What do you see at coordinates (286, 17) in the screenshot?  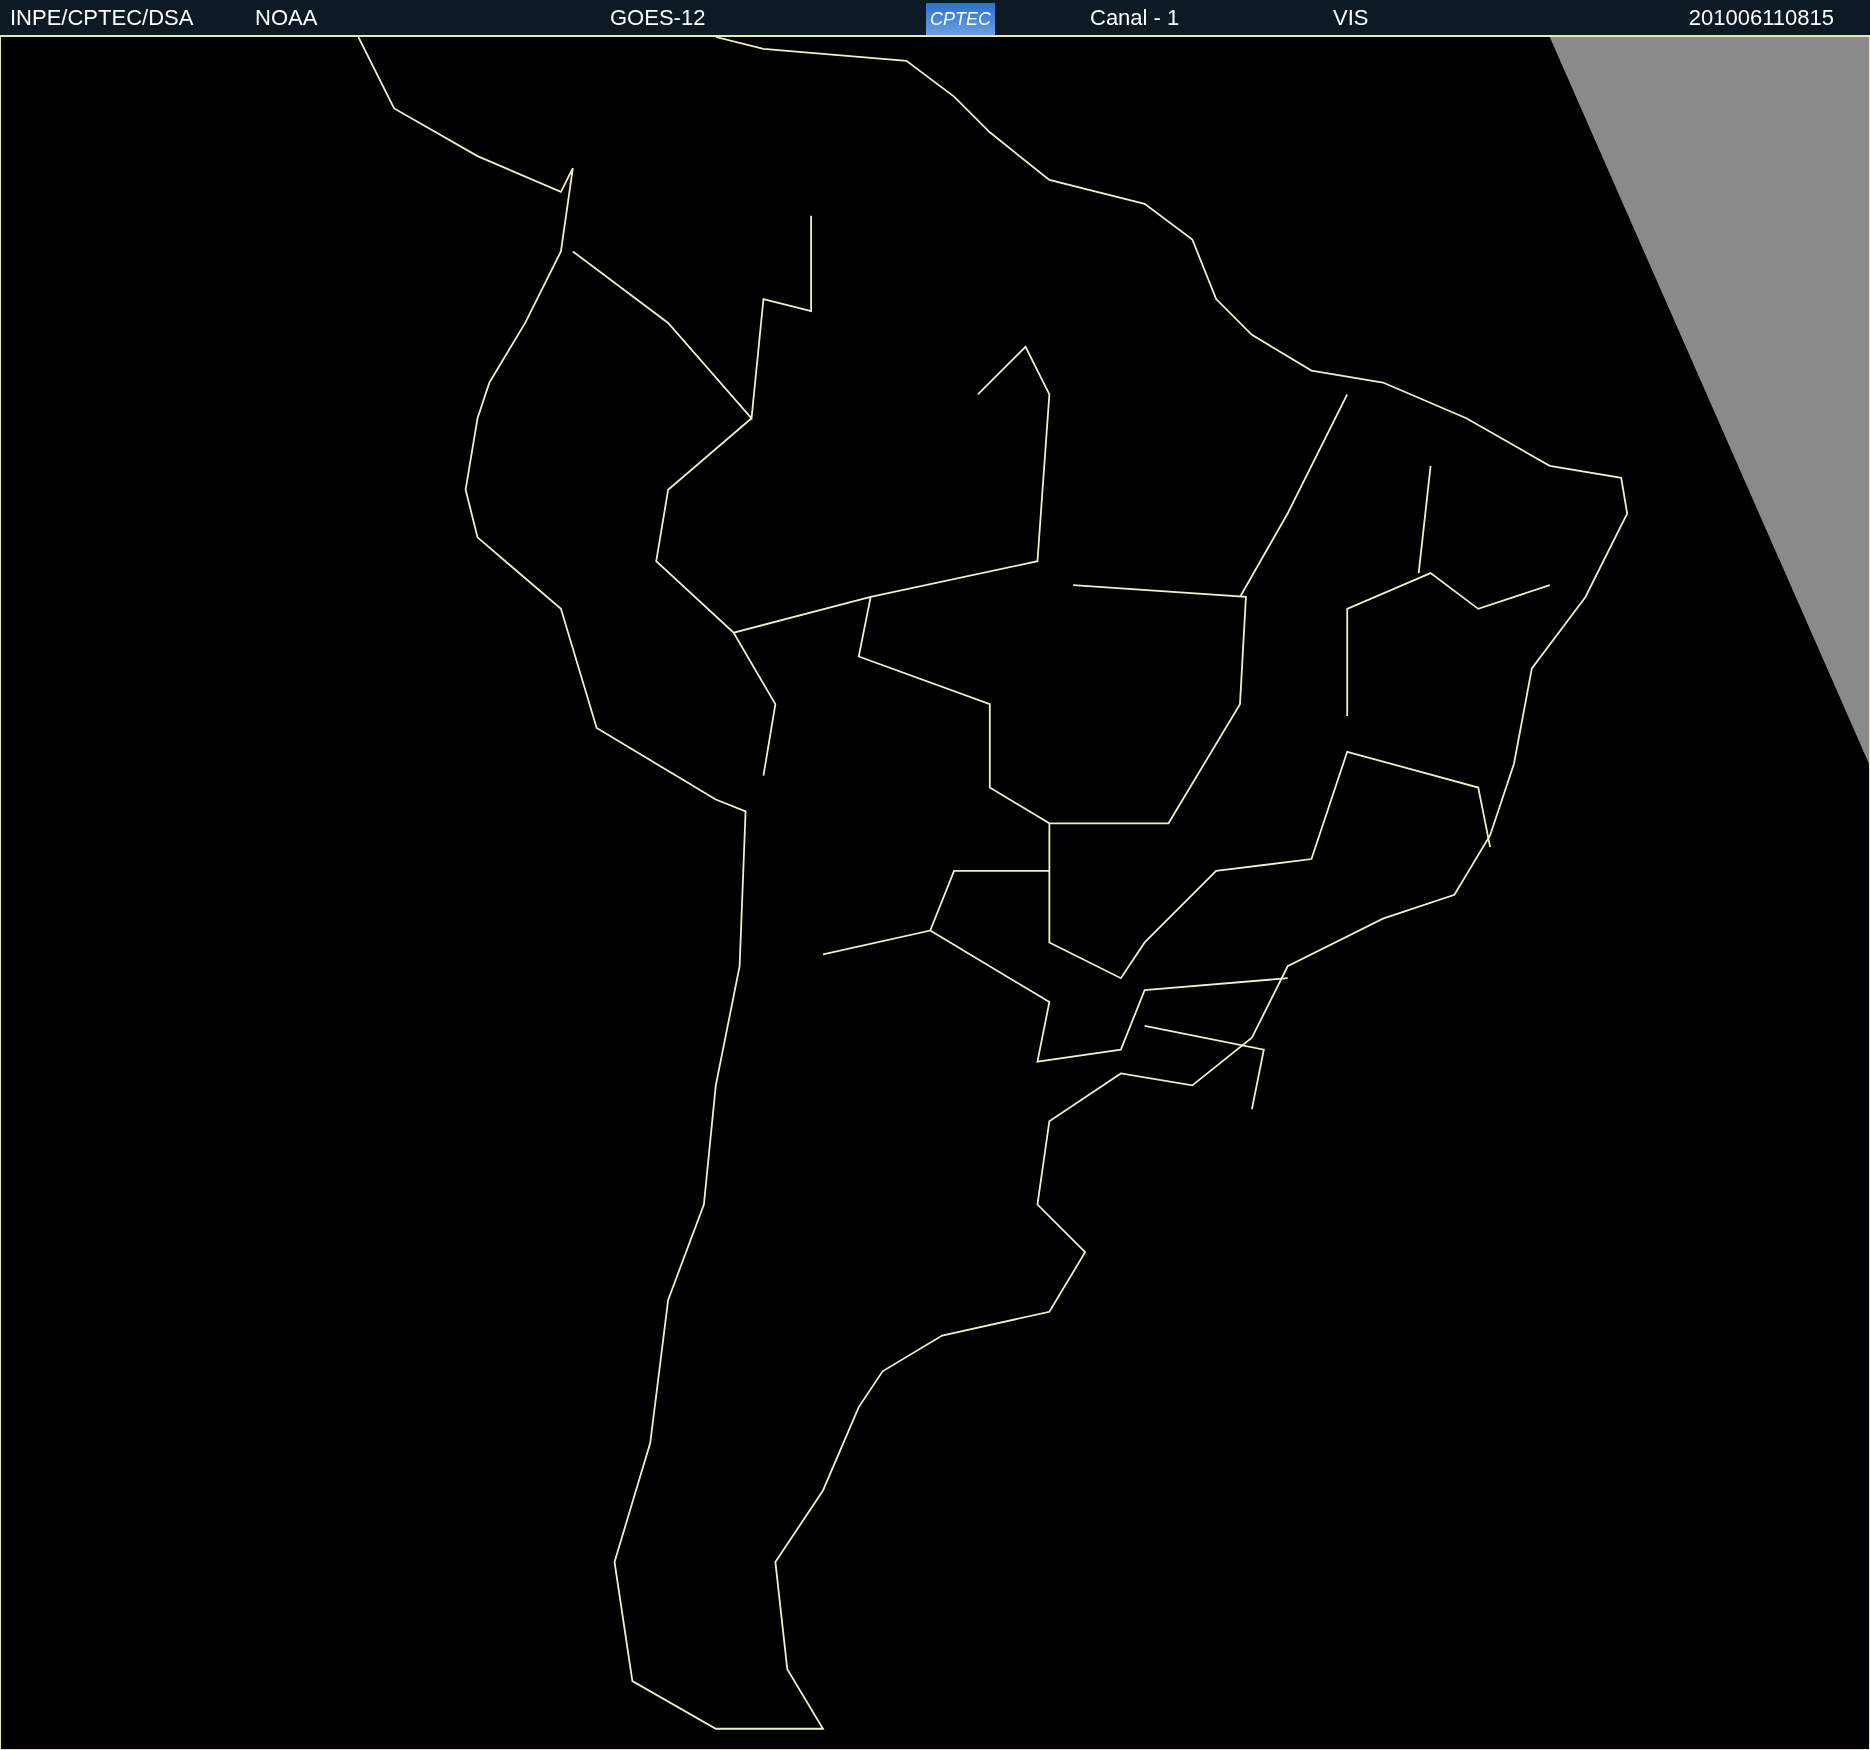 I see `header-label: NOAA` at bounding box center [286, 17].